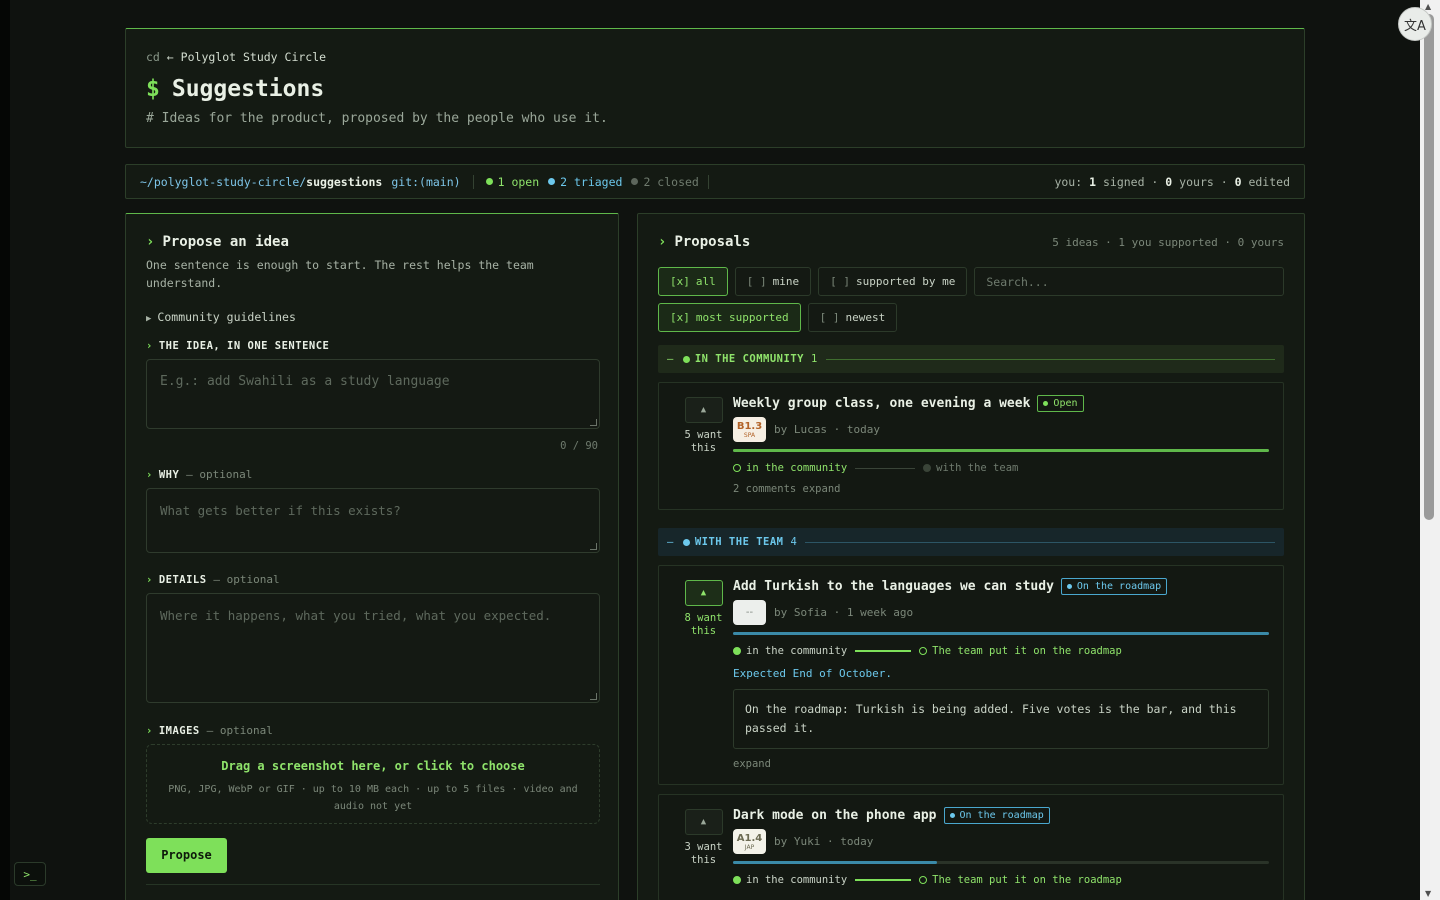 This screenshot has width=1440, height=900. Describe the element at coordinates (1428, 6) in the screenshot. I see `scroll-up-arrow-icon: ▲` at that location.